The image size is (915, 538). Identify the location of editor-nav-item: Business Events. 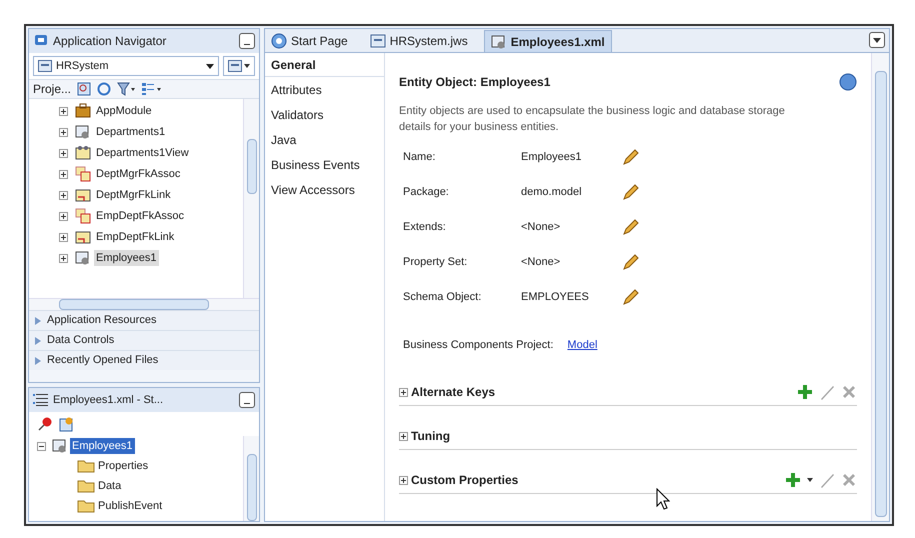
(324, 164).